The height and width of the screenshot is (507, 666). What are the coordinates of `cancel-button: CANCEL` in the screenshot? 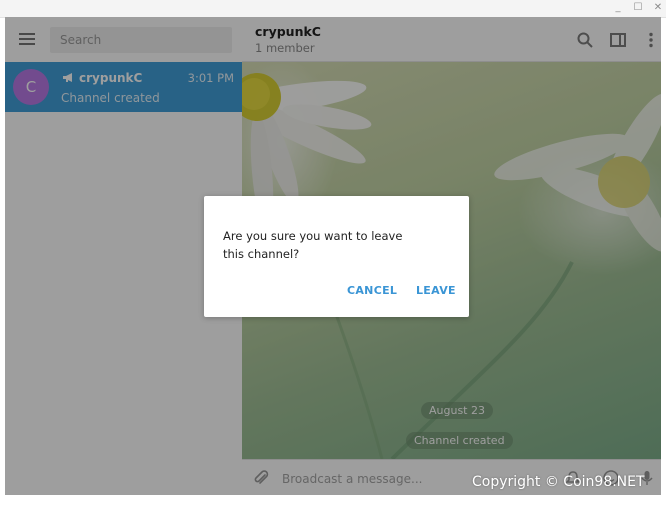 It's located at (372, 290).